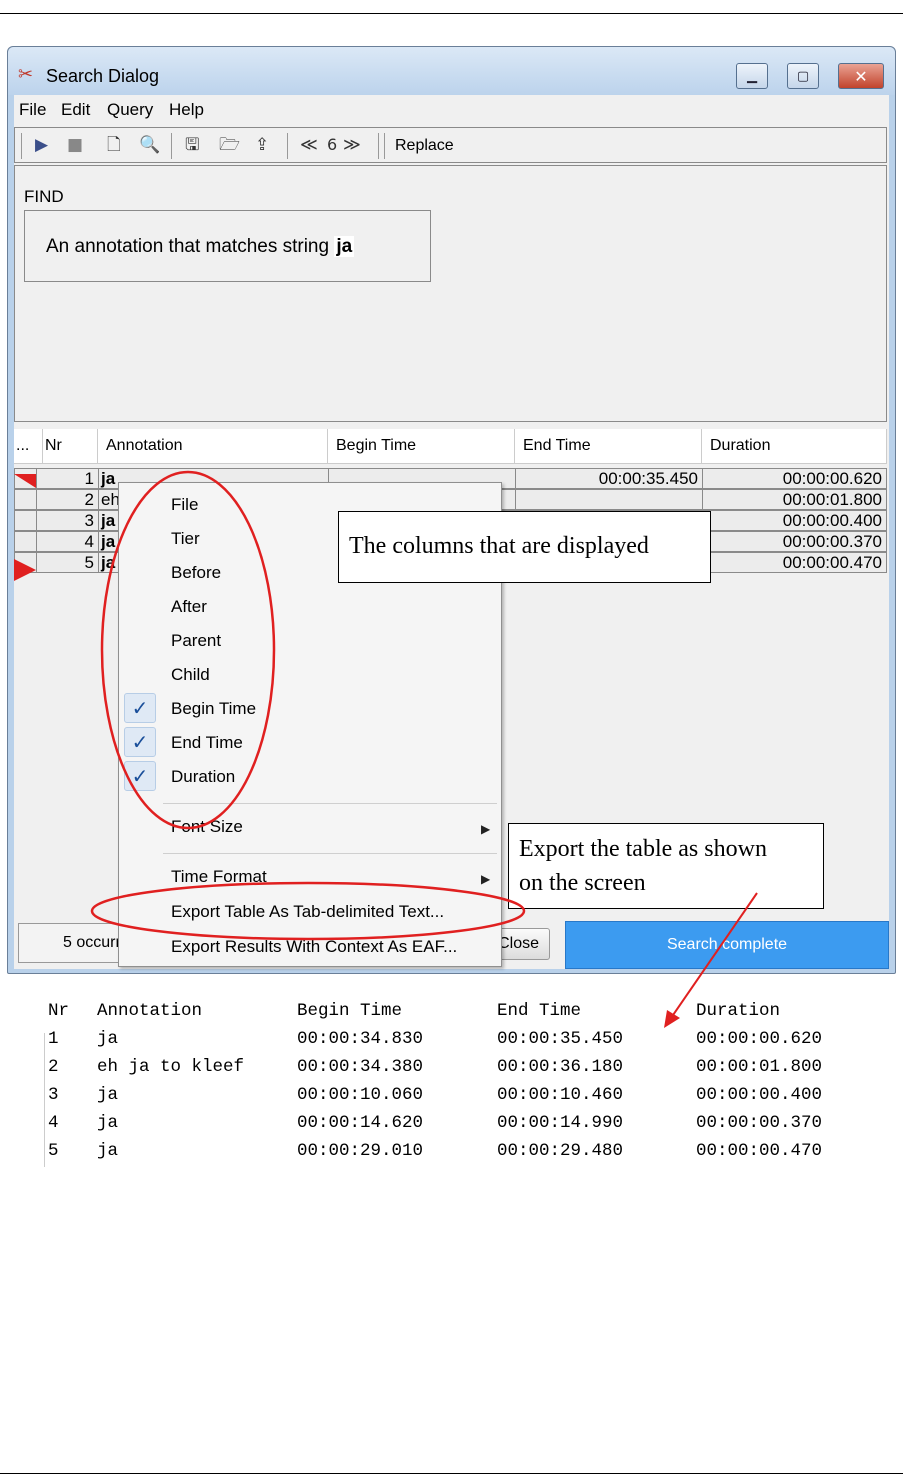 Image resolution: width=903 pixels, height=1484 pixels. I want to click on row-number: 1, so click(67, 478).